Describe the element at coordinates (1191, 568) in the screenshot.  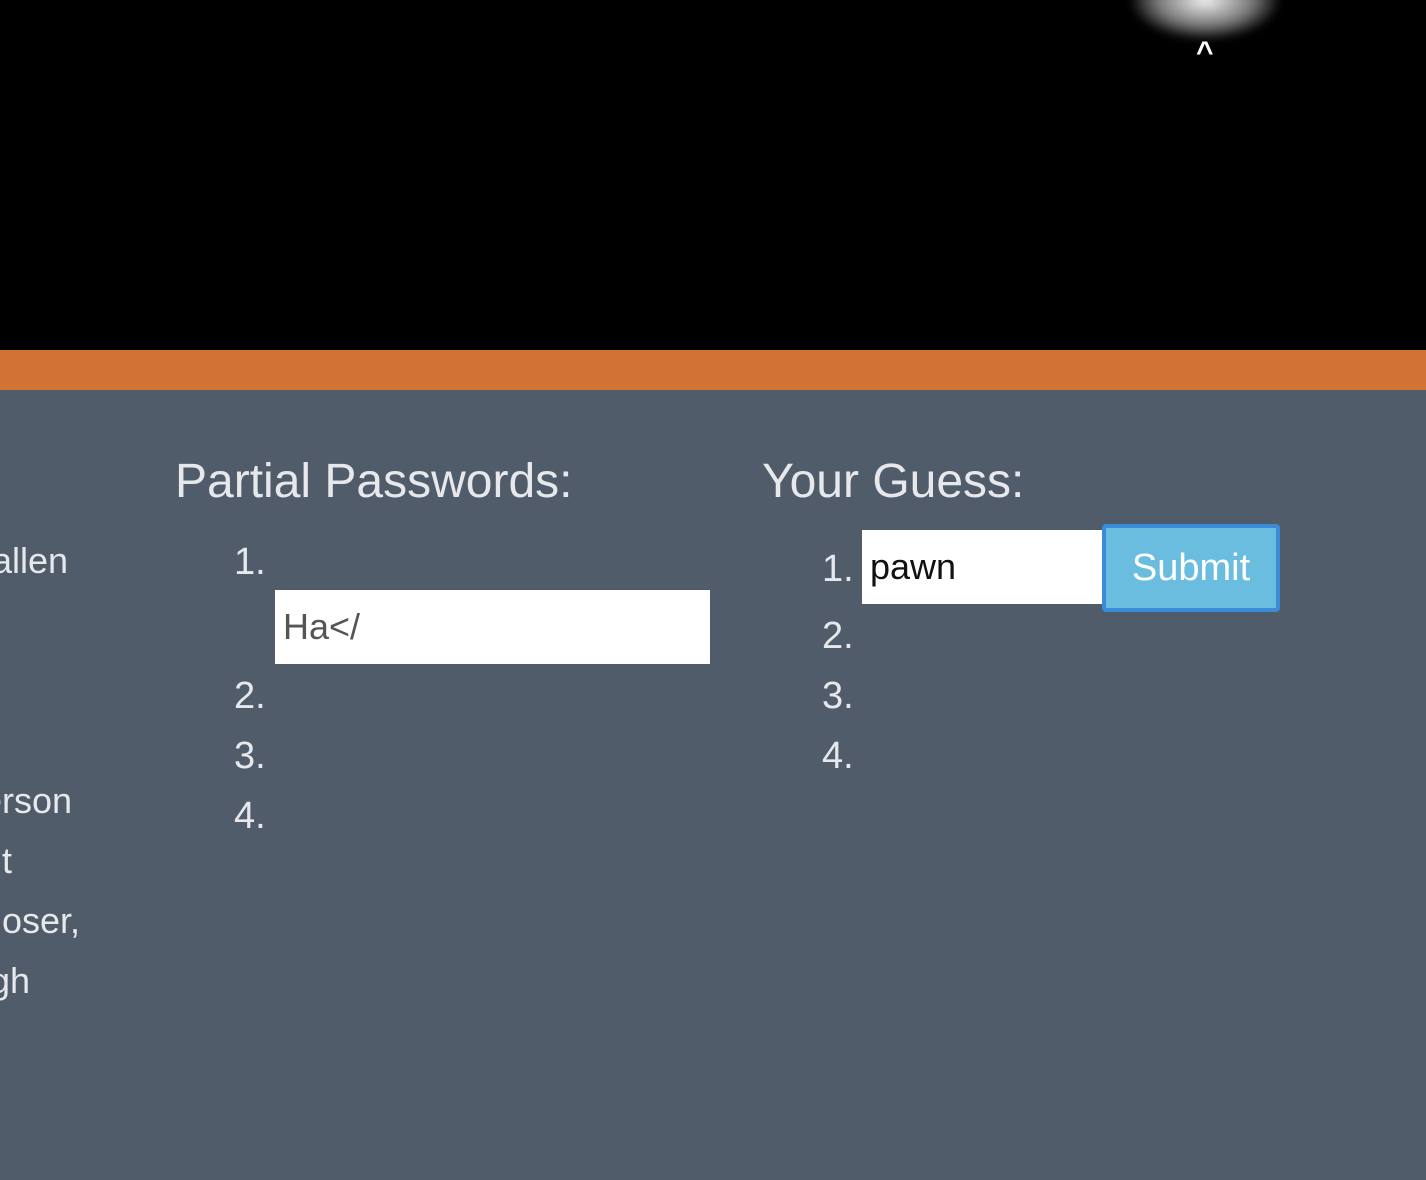
I see `submit-button: Submit` at that location.